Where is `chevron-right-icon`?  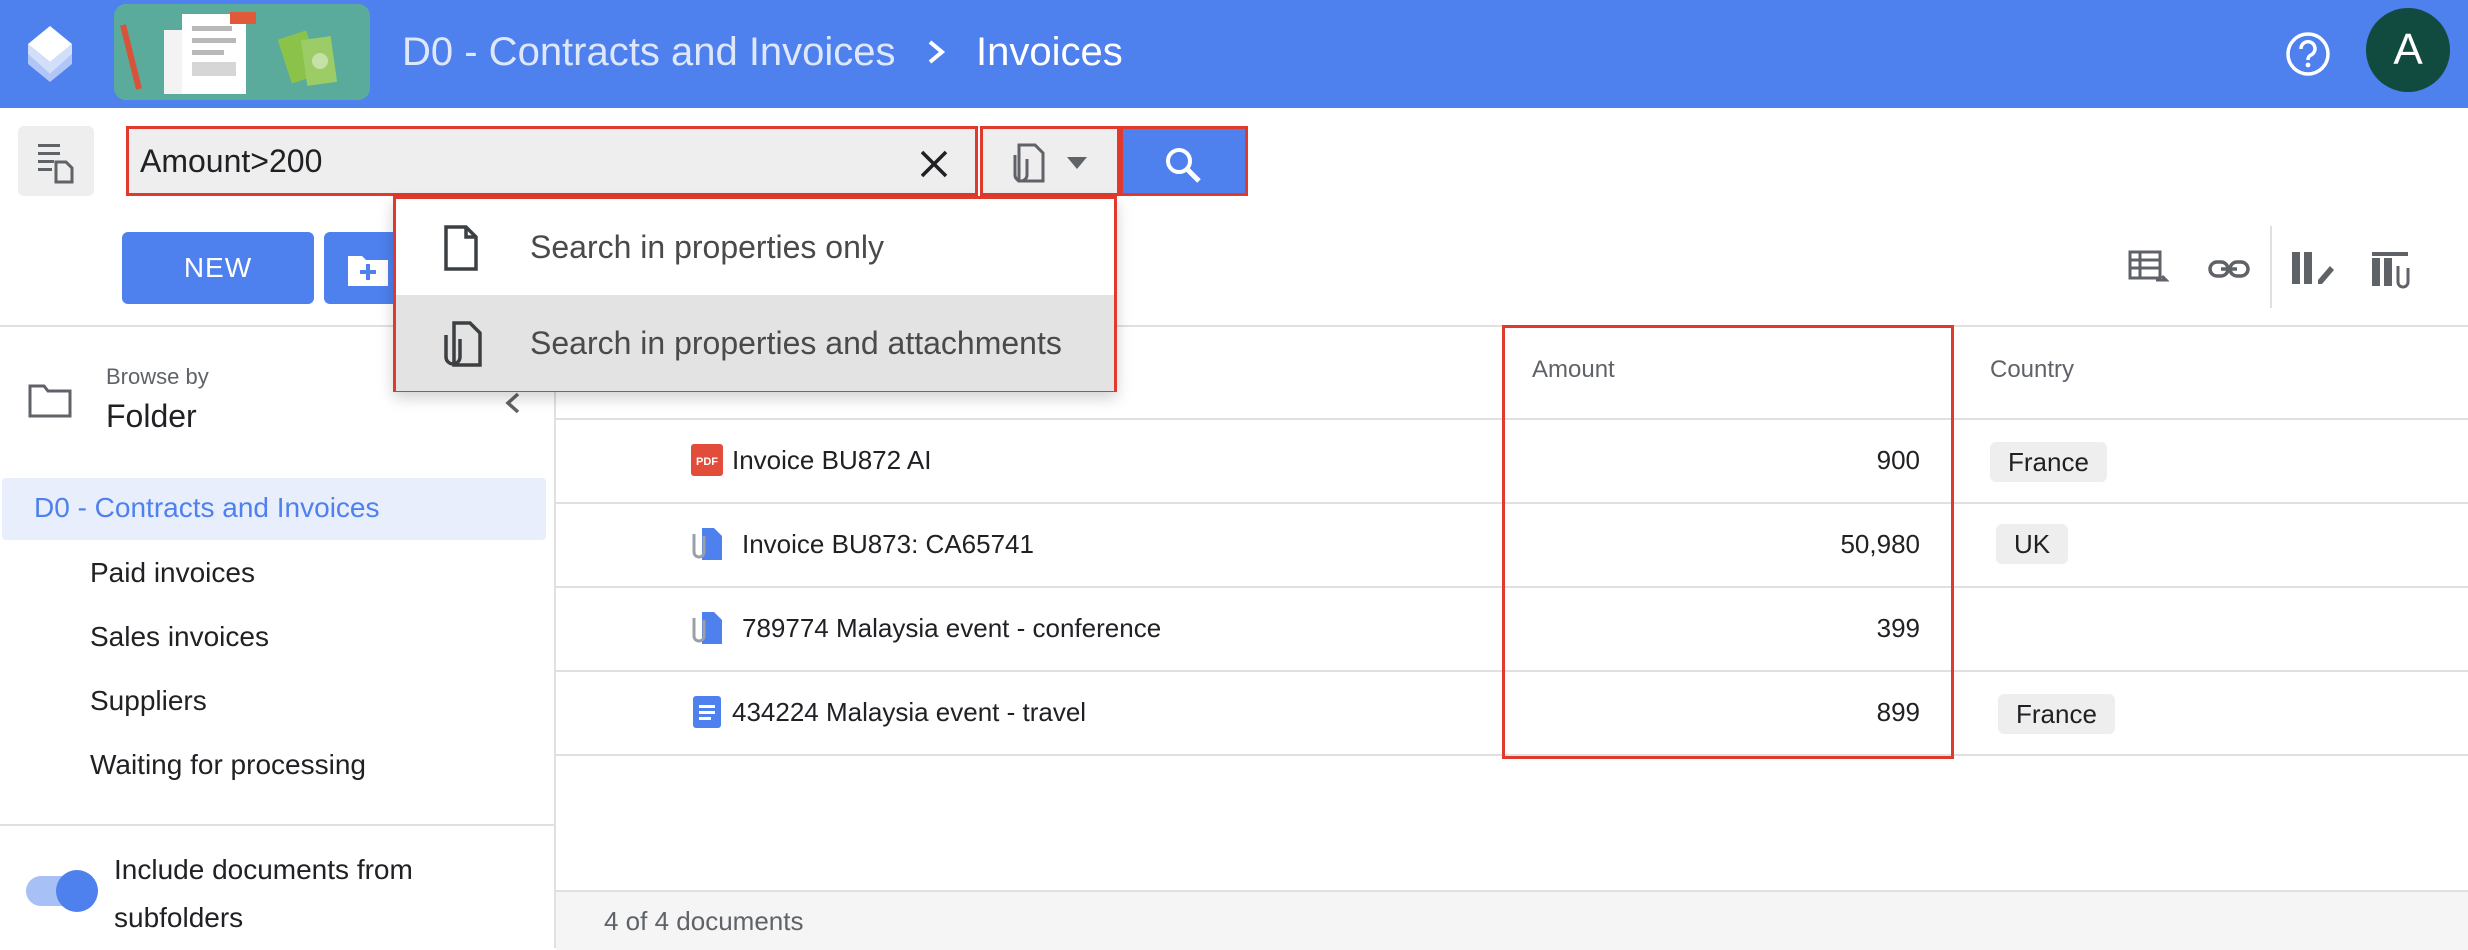 chevron-right-icon is located at coordinates (937, 52).